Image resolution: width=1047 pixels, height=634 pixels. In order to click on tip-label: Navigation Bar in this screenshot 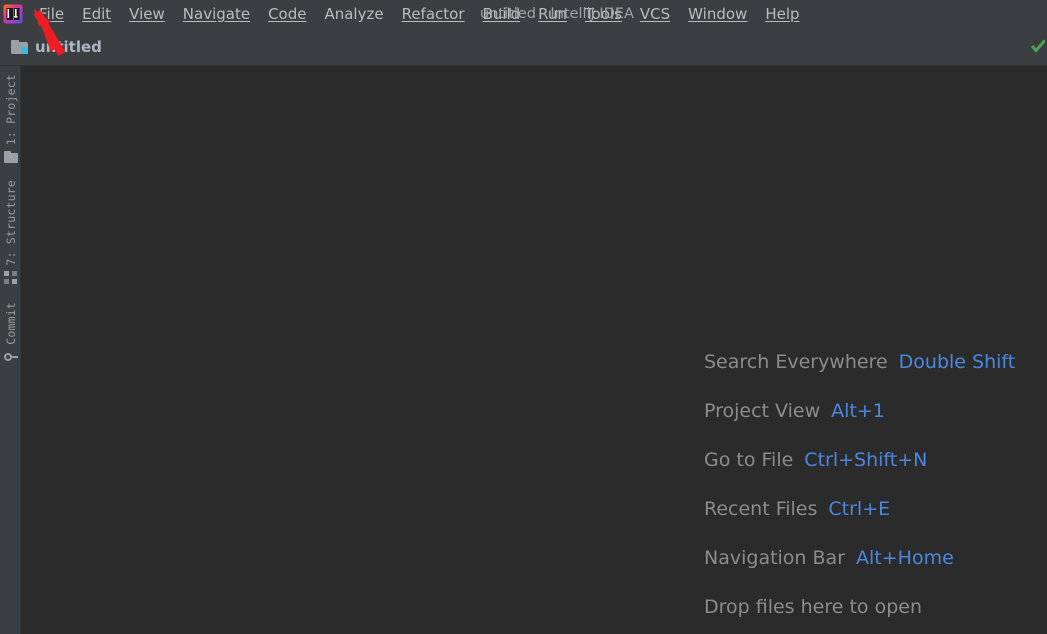, I will do `click(775, 557)`.